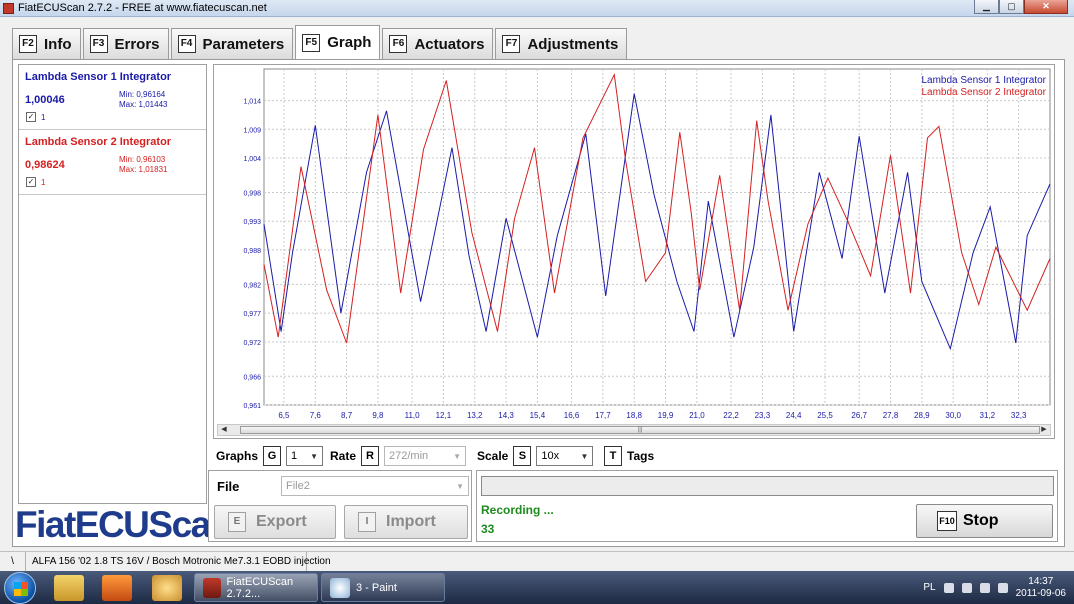 The width and height of the screenshot is (1074, 604). What do you see at coordinates (20, 588) in the screenshot?
I see `start-button` at bounding box center [20, 588].